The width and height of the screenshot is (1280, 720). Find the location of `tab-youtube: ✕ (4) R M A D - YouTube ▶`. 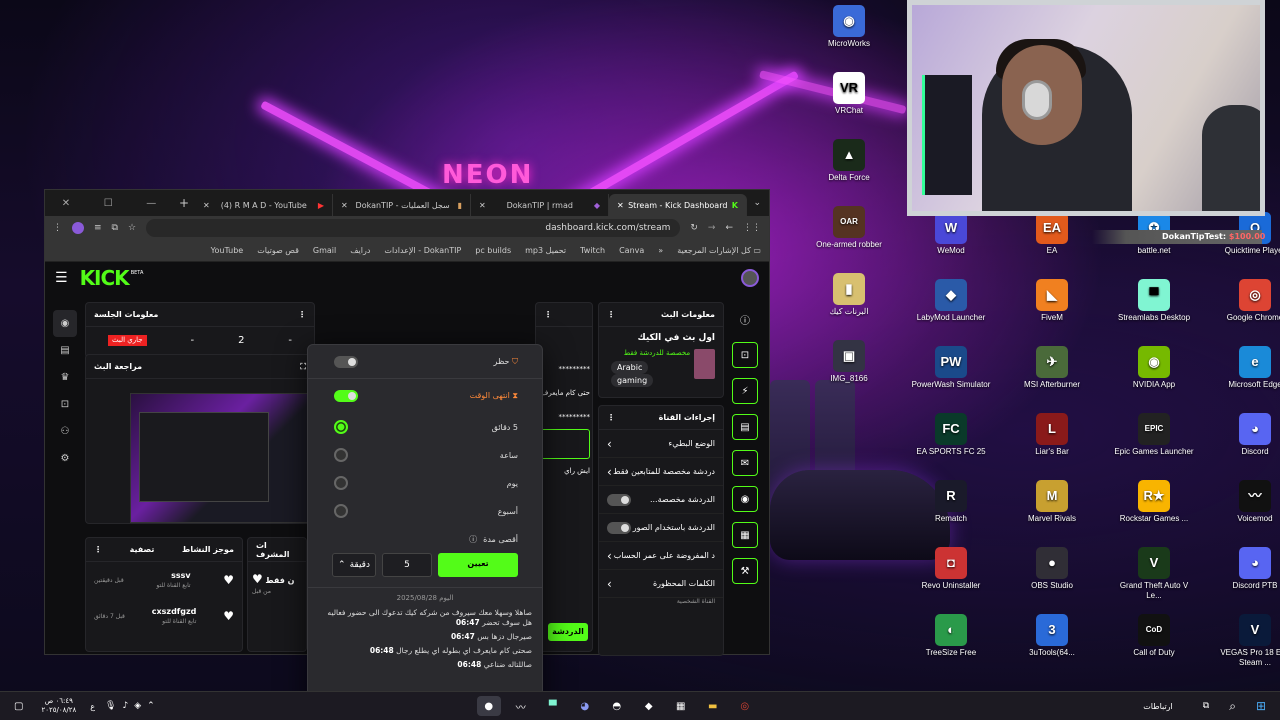

tab-youtube: ✕ (4) R M A D - YouTube ▶ is located at coordinates (264, 205).